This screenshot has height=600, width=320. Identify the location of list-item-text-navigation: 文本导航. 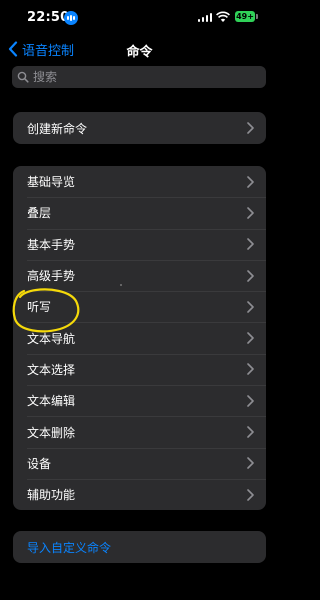
(139, 337).